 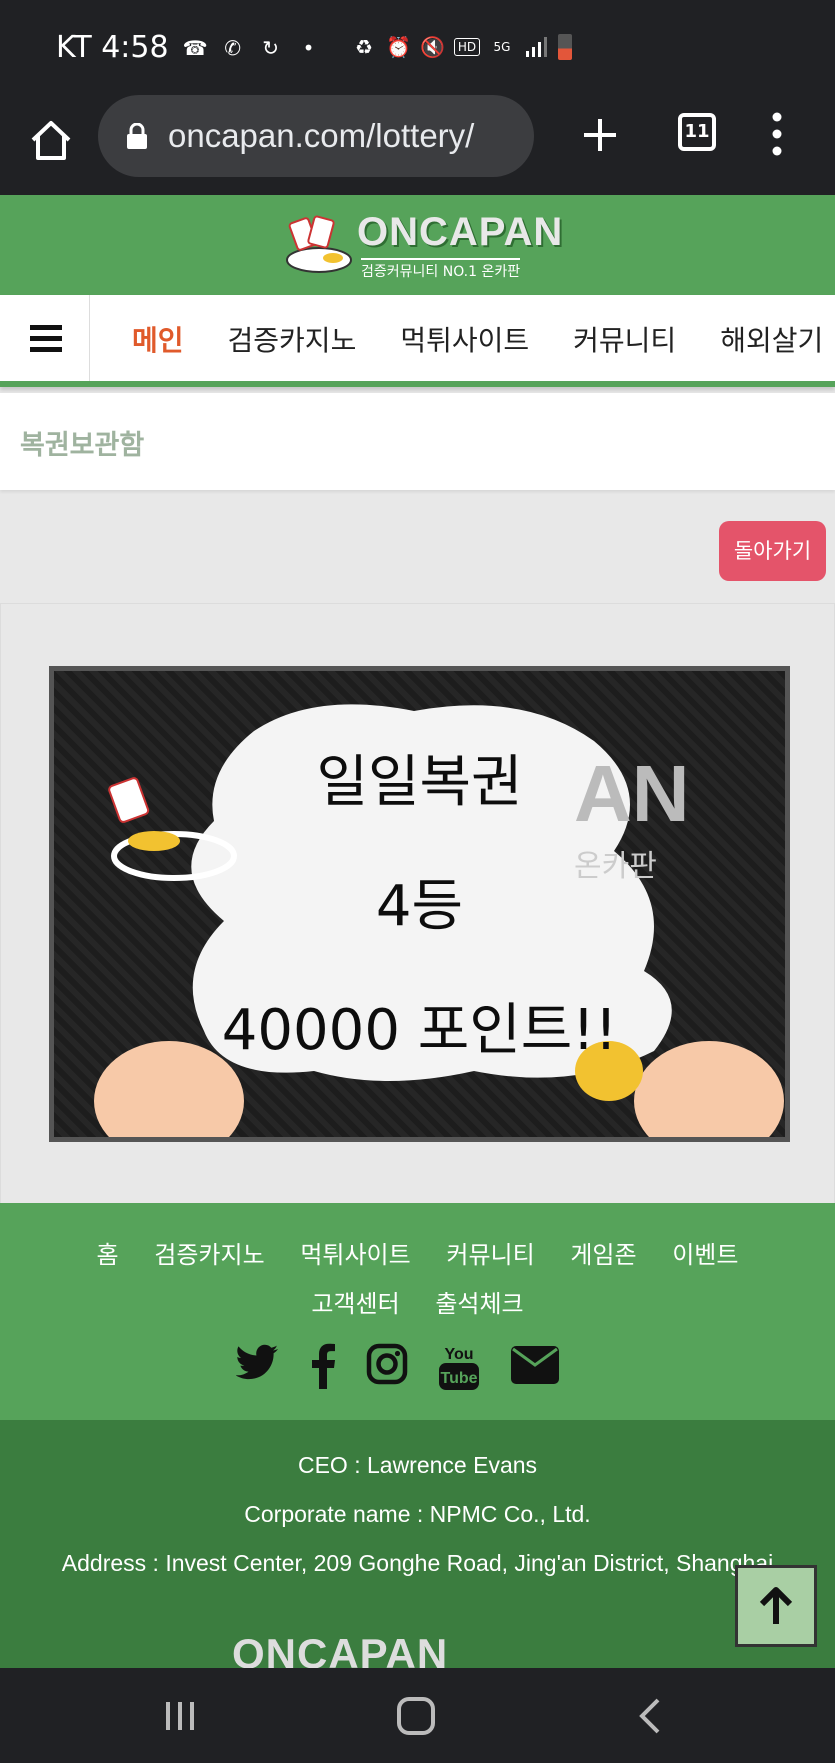 What do you see at coordinates (419, 782) in the screenshot?
I see `prize-lottery-name: 일일복권` at bounding box center [419, 782].